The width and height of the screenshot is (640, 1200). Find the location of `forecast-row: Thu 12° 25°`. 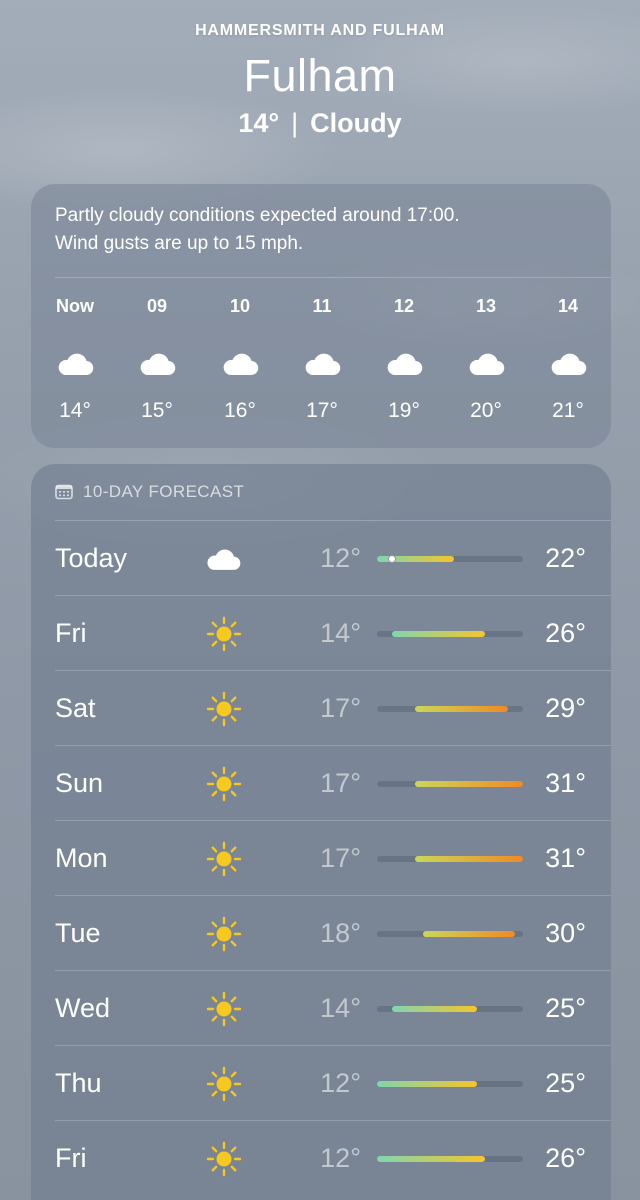

forecast-row: Thu 12° 25° is located at coordinates (321, 1083).